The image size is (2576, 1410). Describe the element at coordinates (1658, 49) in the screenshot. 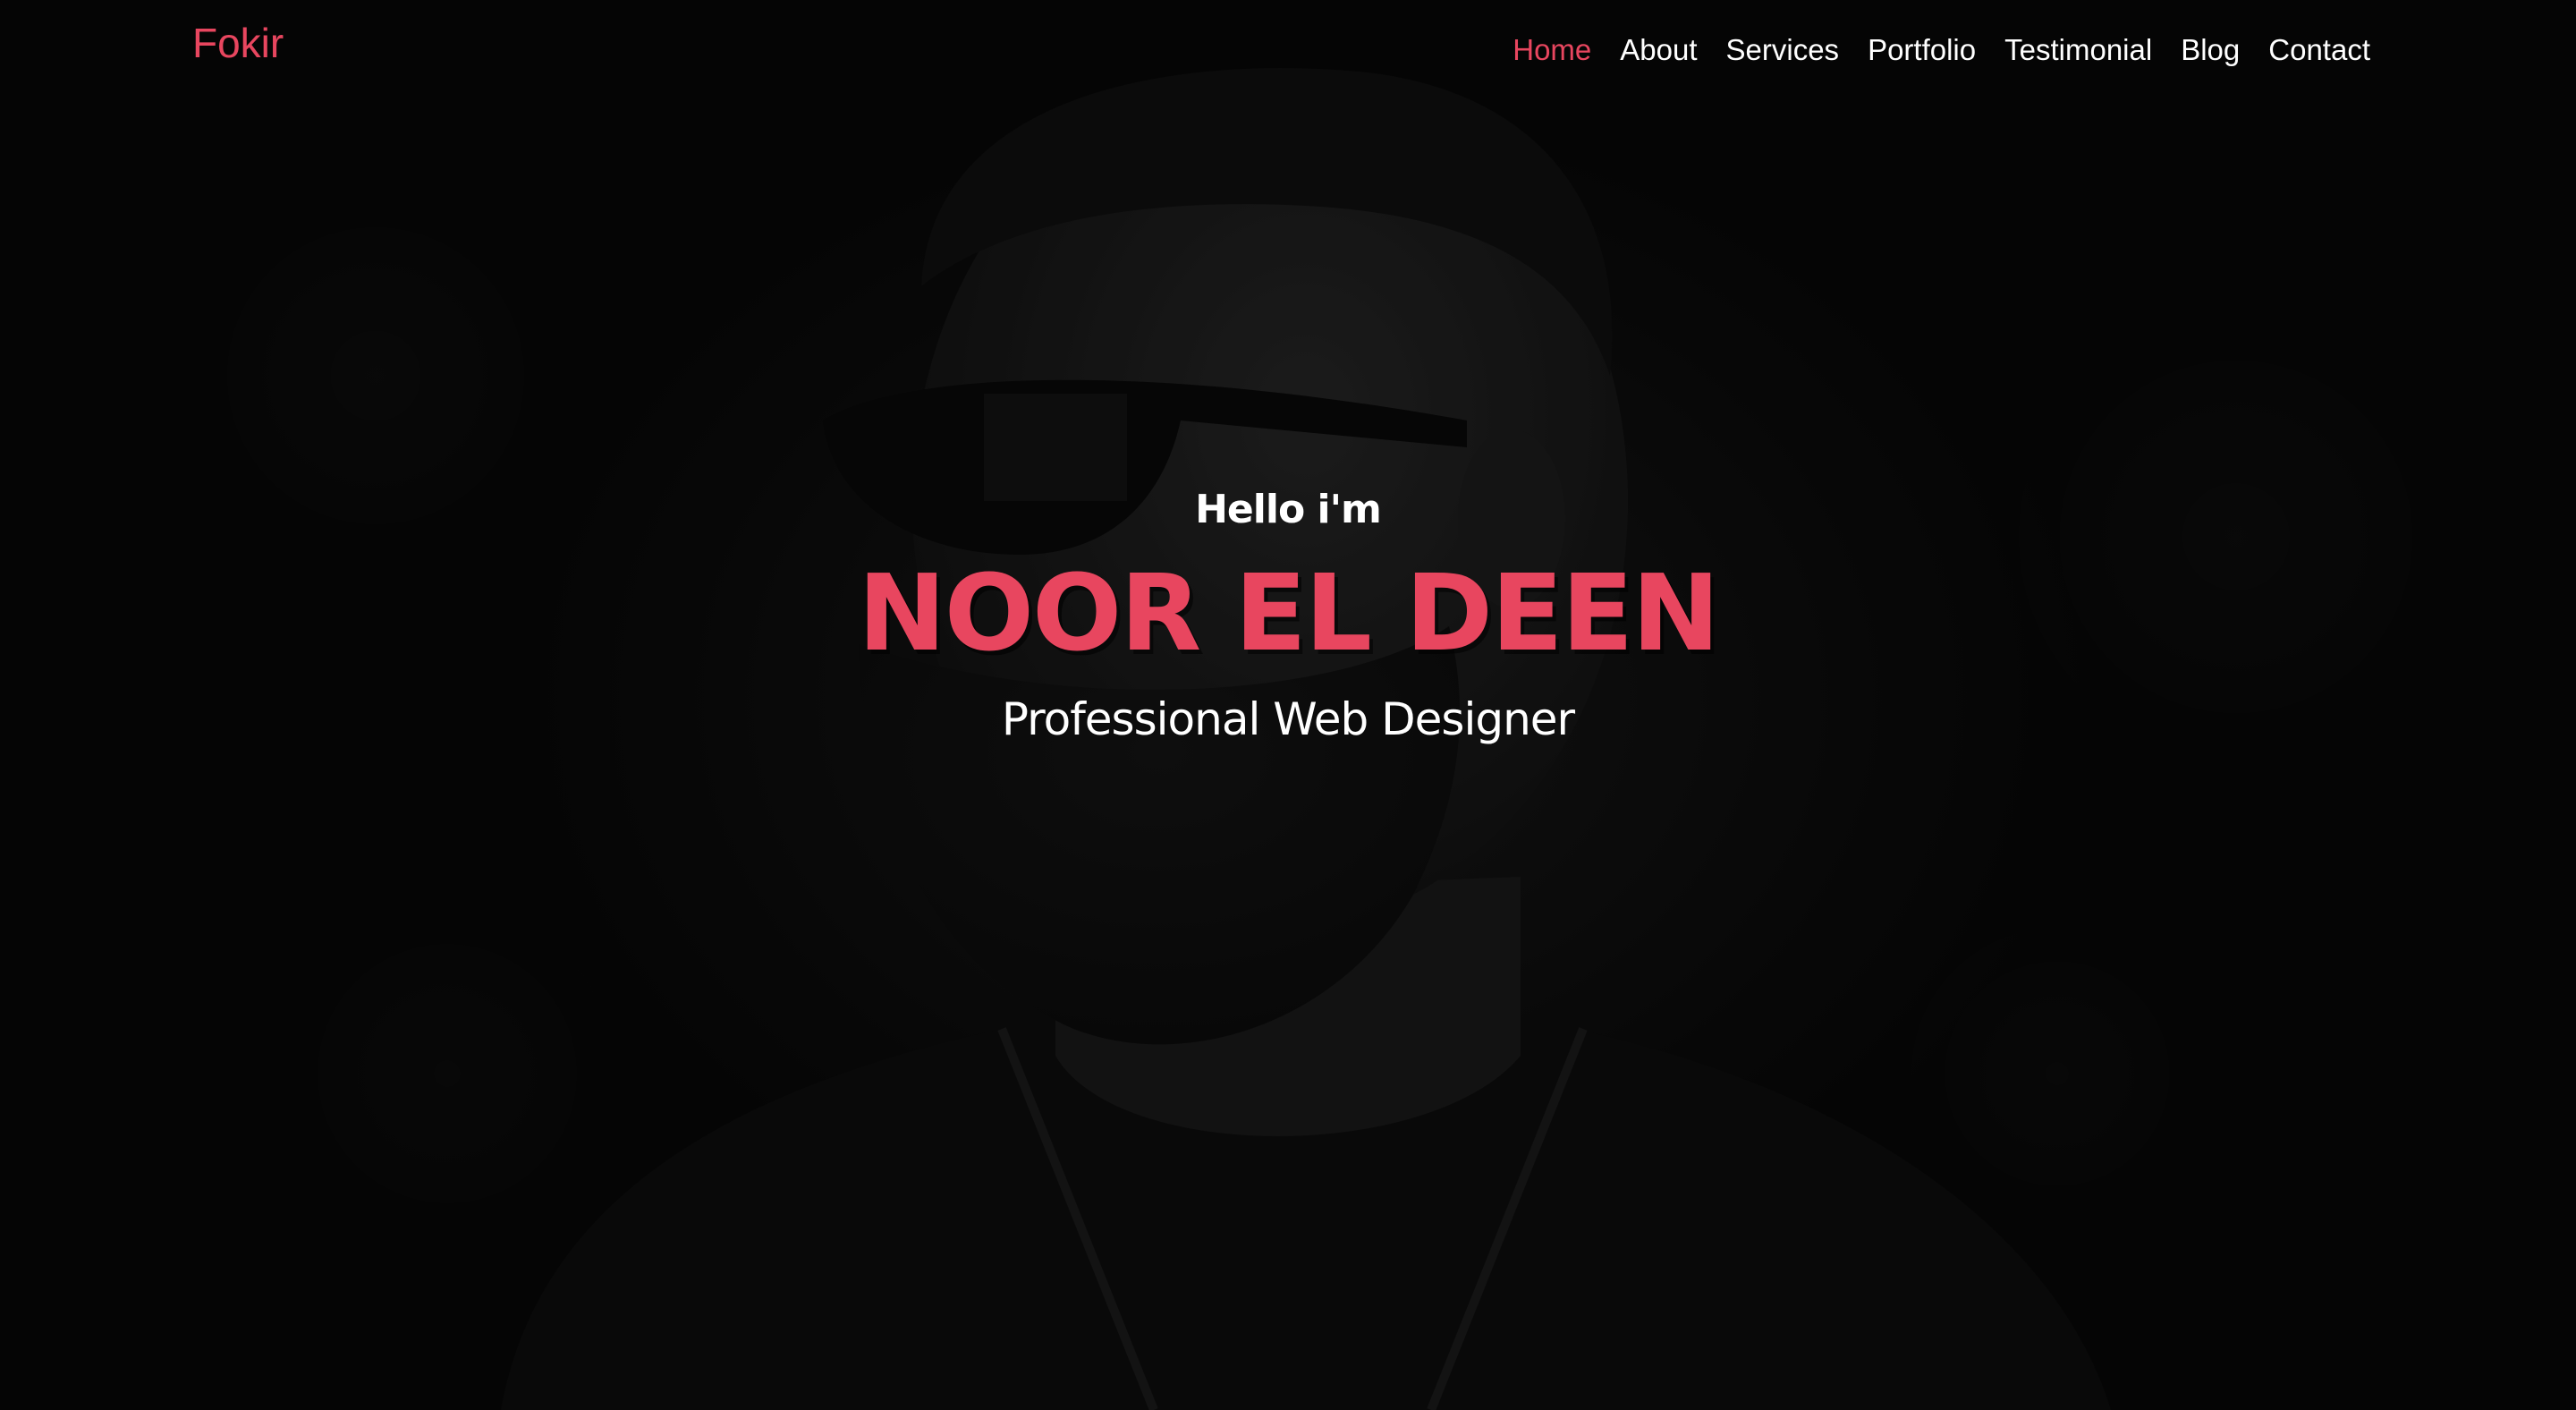

I see `nav-link-about: About` at that location.